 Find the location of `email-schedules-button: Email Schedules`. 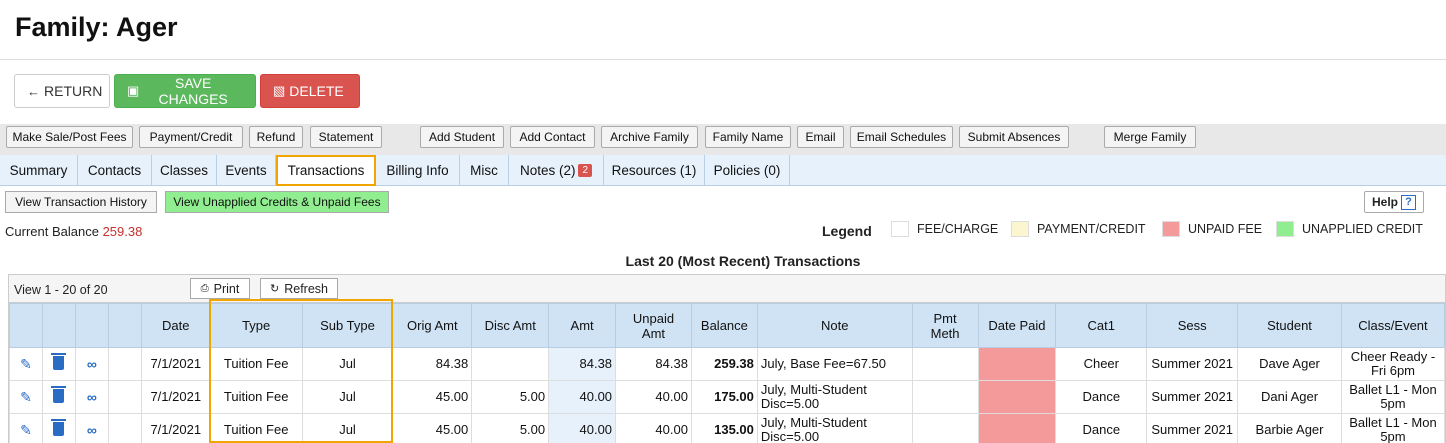

email-schedules-button: Email Schedules is located at coordinates (901, 137).